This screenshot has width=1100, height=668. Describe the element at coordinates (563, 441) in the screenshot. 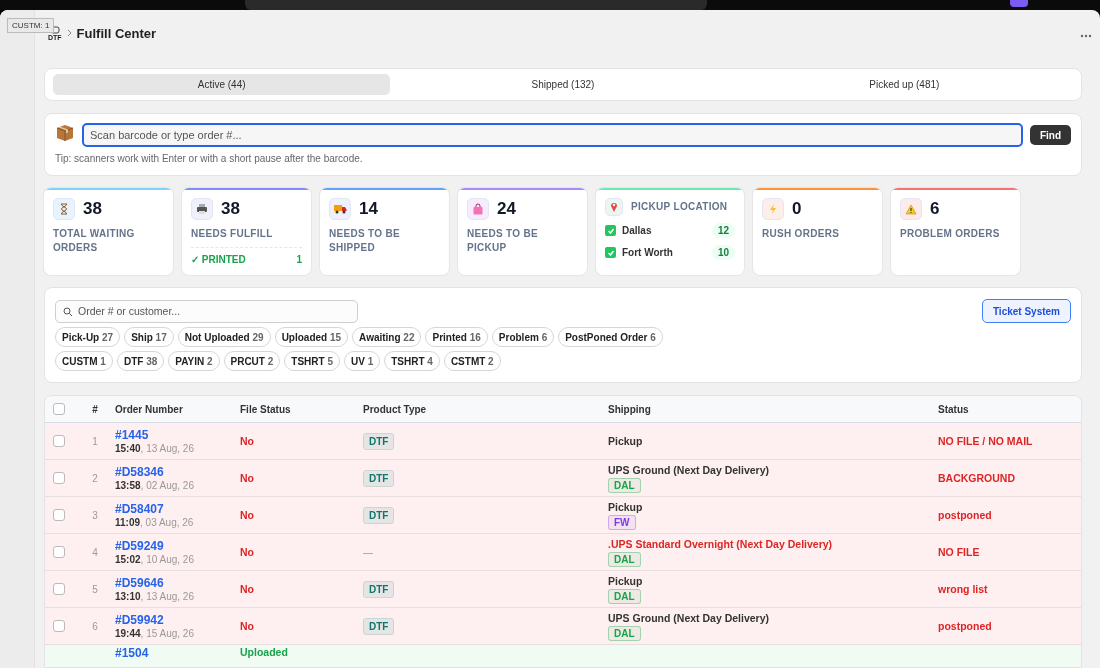

I see `table-row: 1 #1445 15:40, 13 Aug, 26 No DTF Pickup NO FILE / NO MAIL` at that location.